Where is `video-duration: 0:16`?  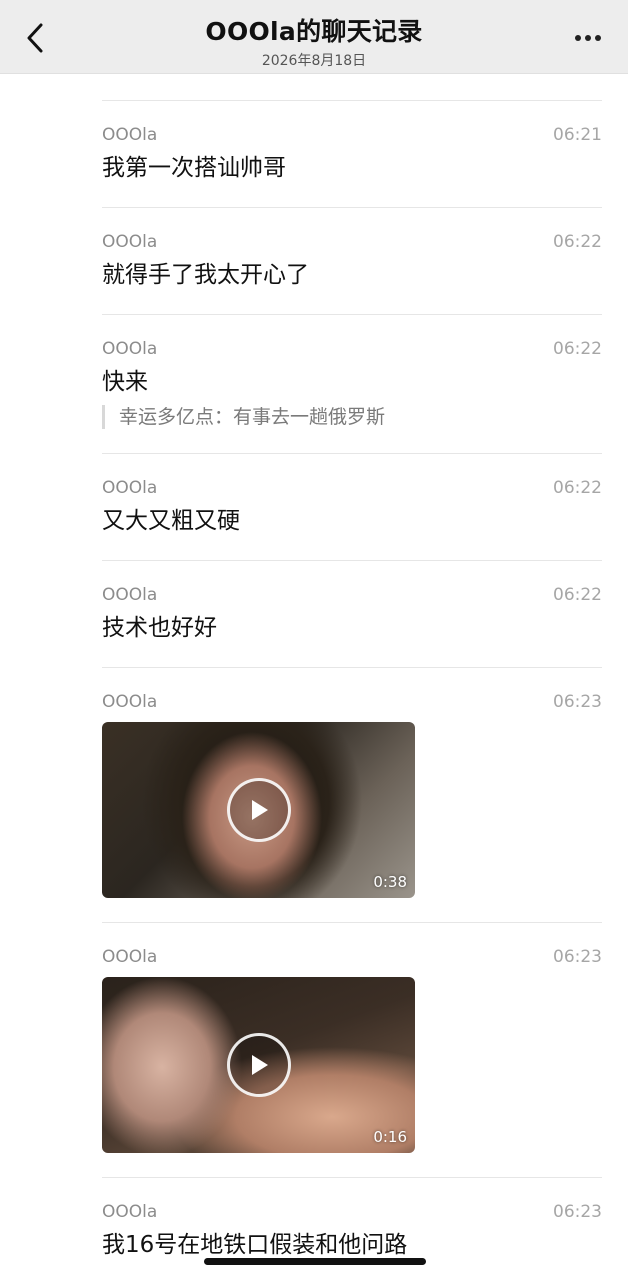
video-duration: 0:16 is located at coordinates (390, 1137).